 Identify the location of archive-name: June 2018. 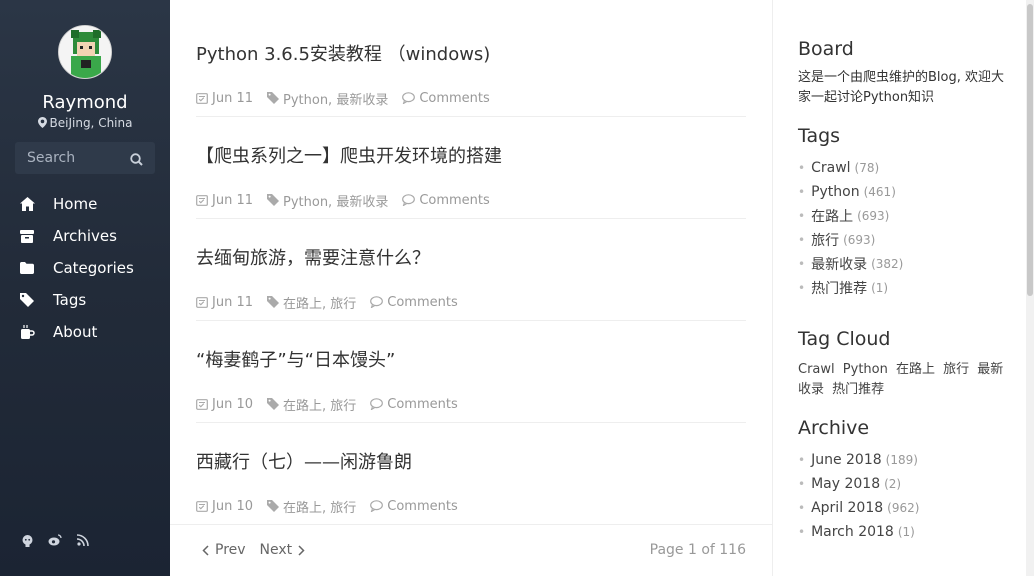
(846, 460).